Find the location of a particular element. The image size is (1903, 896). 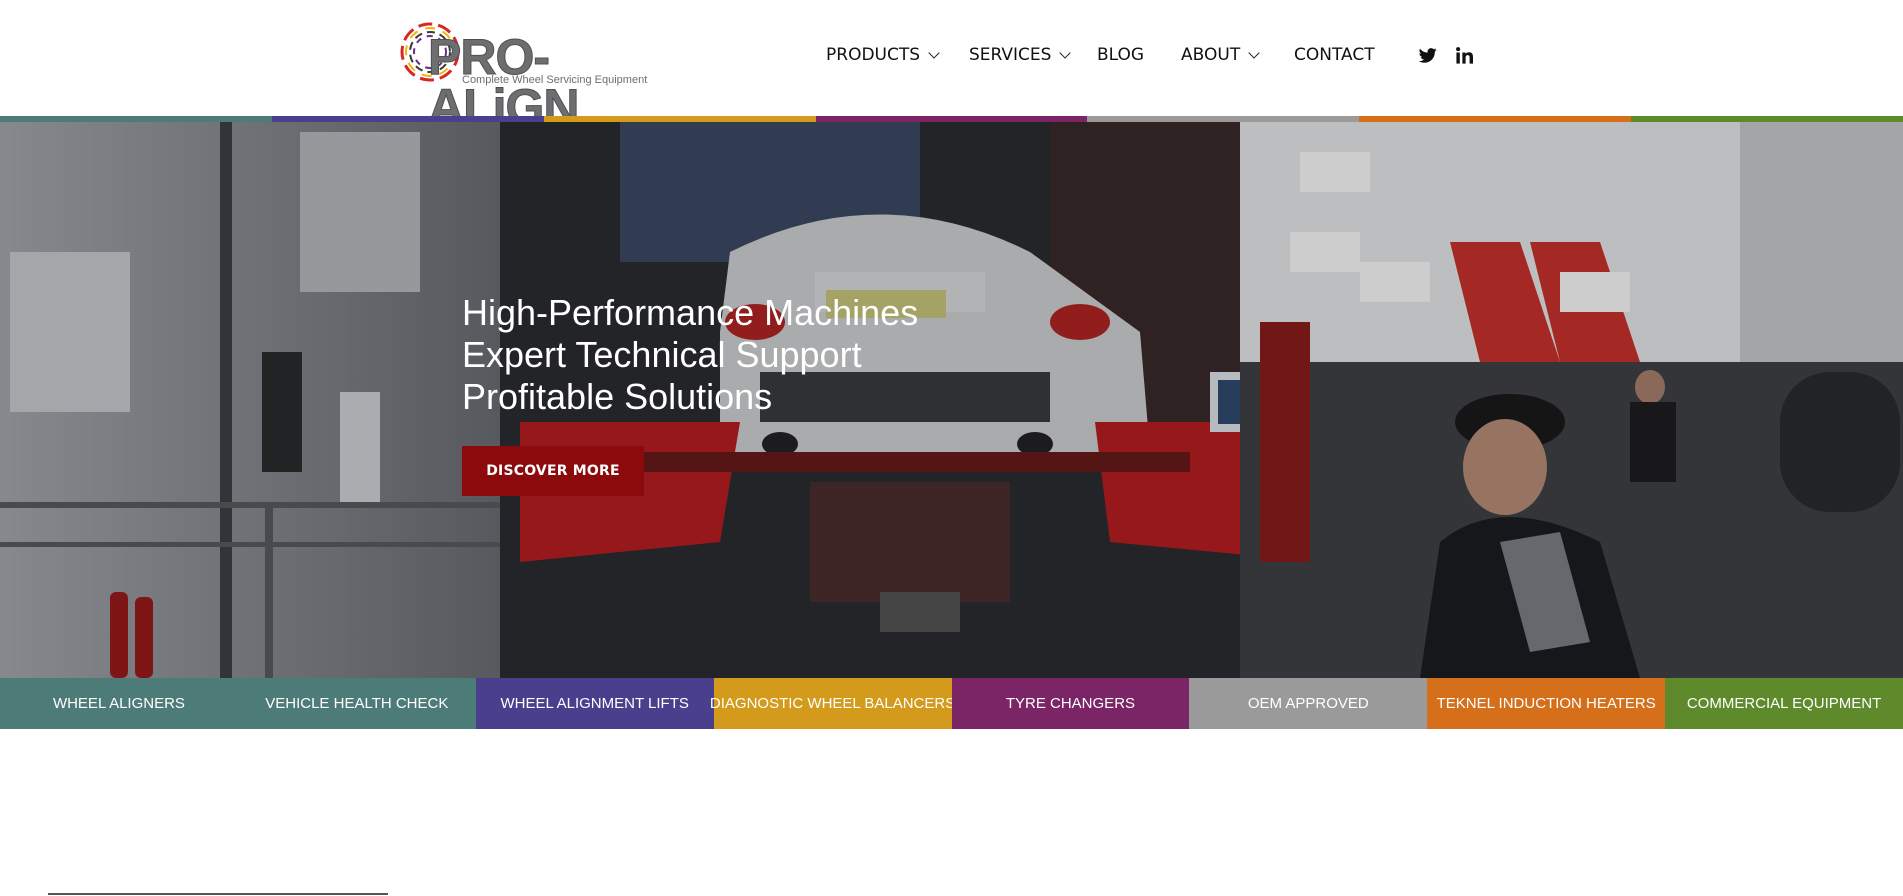

twitter-icon is located at coordinates (1428, 55).